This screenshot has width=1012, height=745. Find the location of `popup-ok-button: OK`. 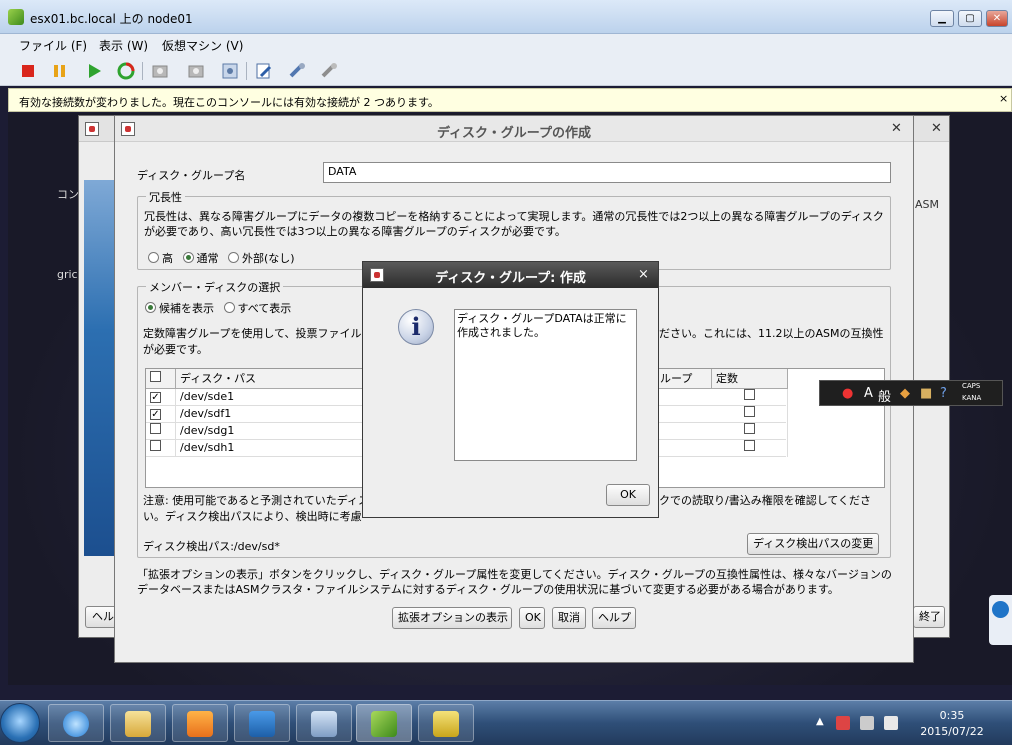

popup-ok-button: OK is located at coordinates (628, 495).